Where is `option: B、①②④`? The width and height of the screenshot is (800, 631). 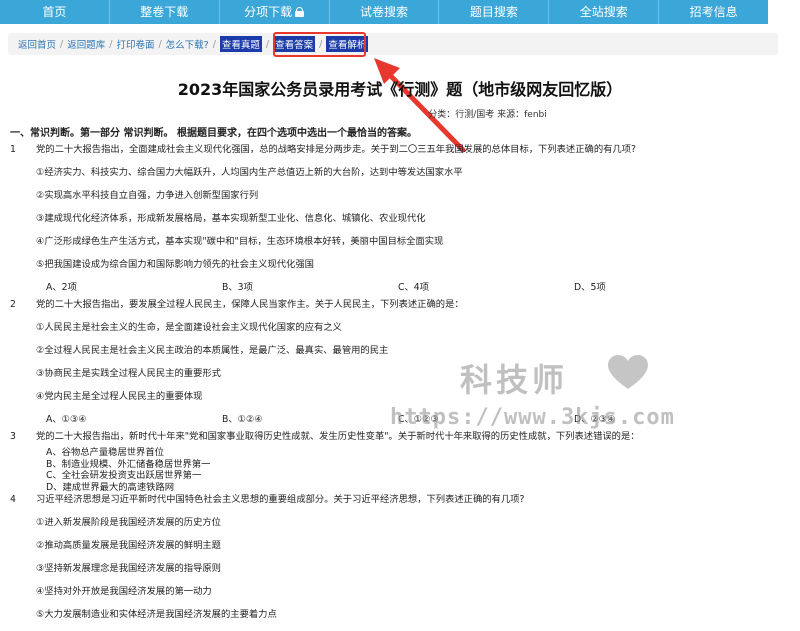 option: B、①②④ is located at coordinates (242, 419).